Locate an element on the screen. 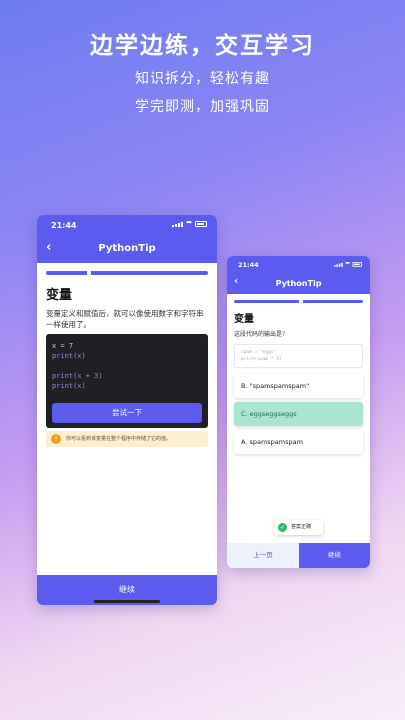  home-indicator is located at coordinates (127, 601).